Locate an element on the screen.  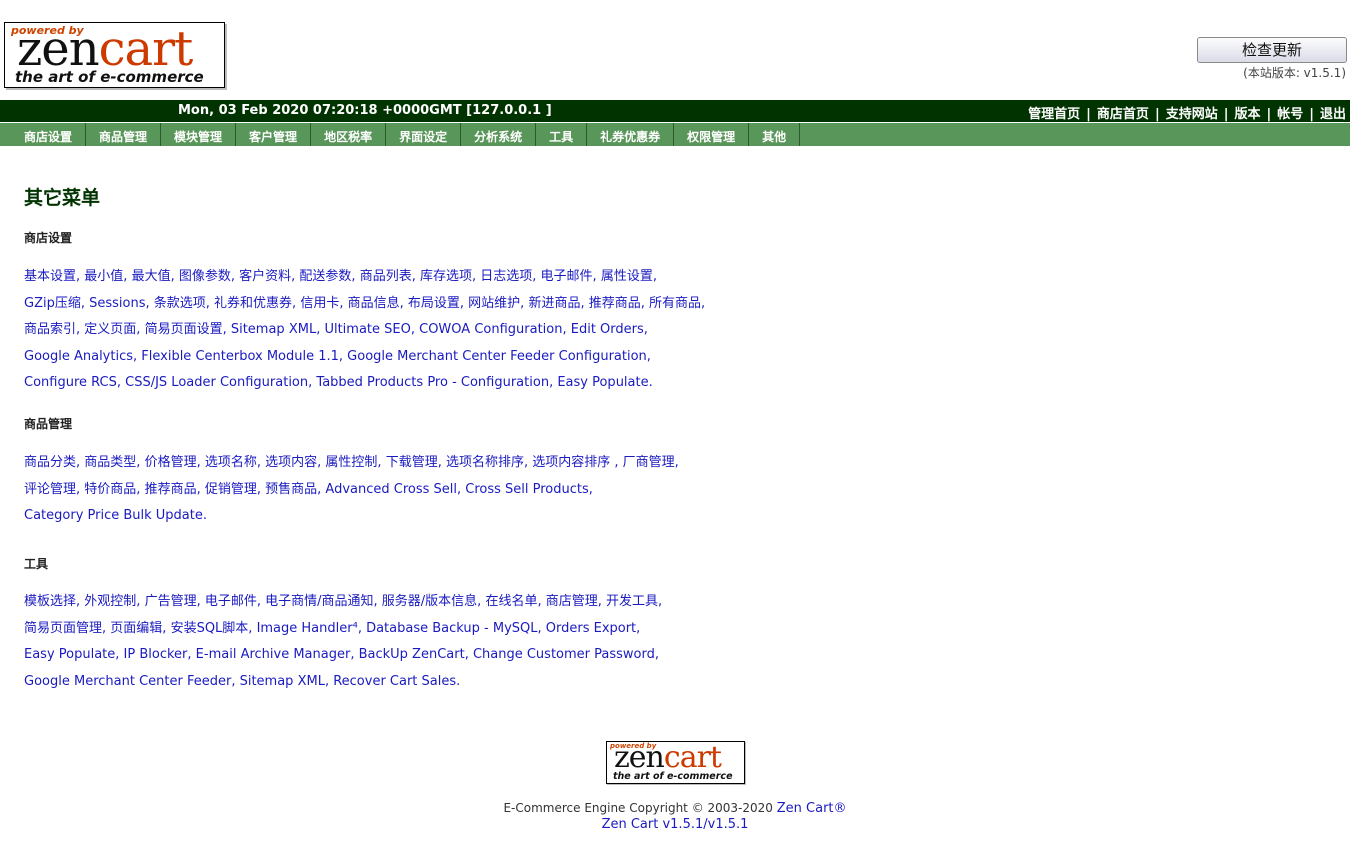
menu-link: 选项名称排序 is located at coordinates (485, 462).